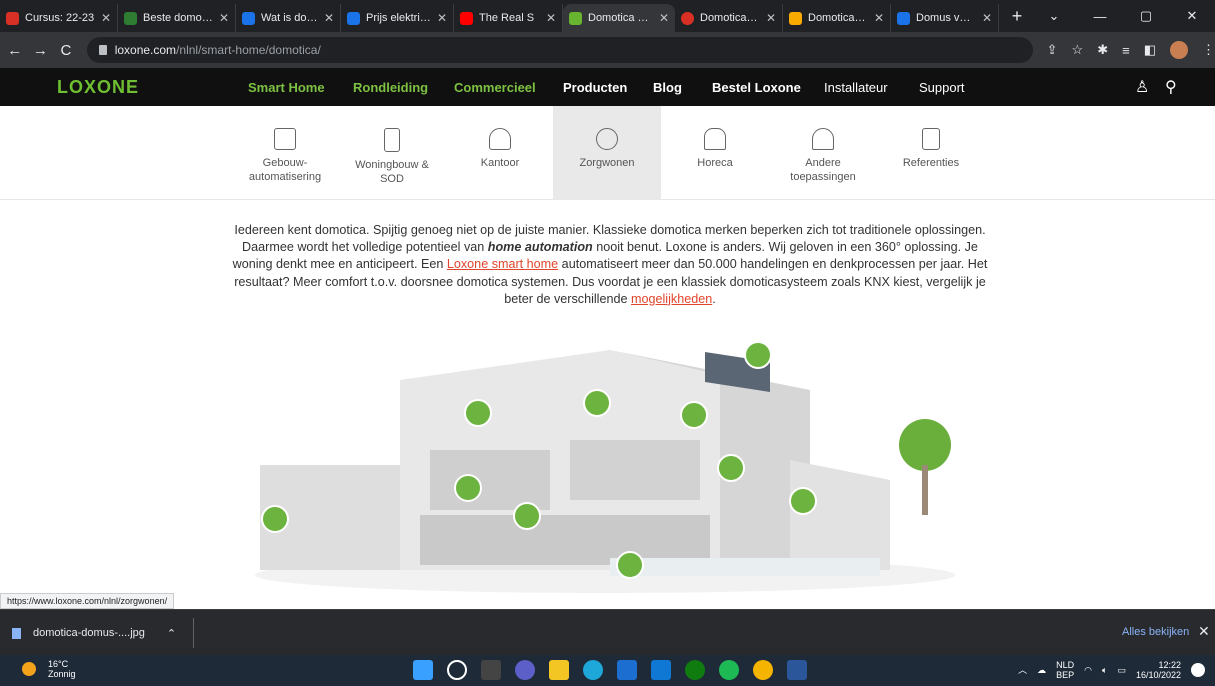 The image size is (1215, 686). I want to click on nav-bestel-loxone: Bestel Loxone, so click(756, 87).